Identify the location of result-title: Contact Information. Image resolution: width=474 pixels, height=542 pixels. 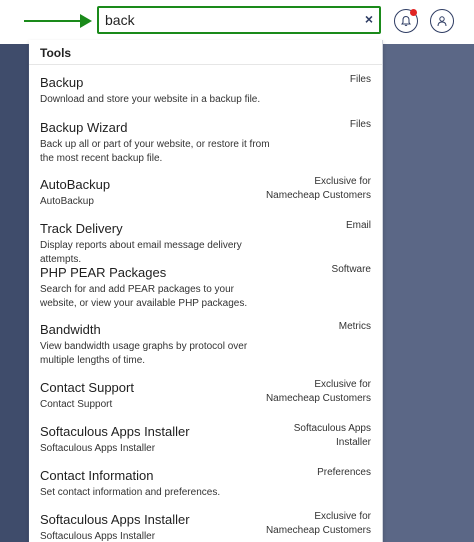
(97, 475).